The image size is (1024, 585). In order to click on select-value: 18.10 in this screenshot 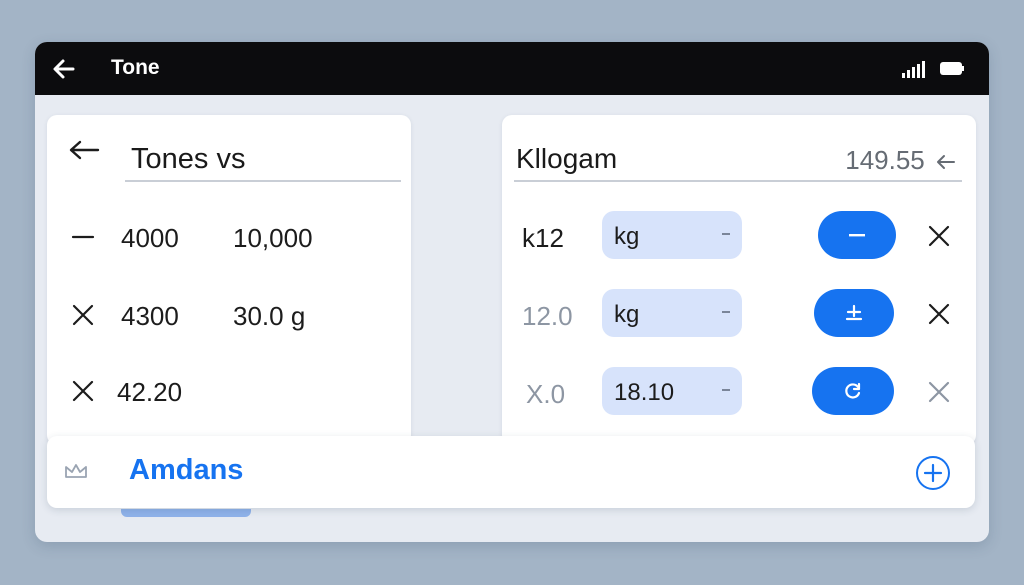, I will do `click(644, 392)`.